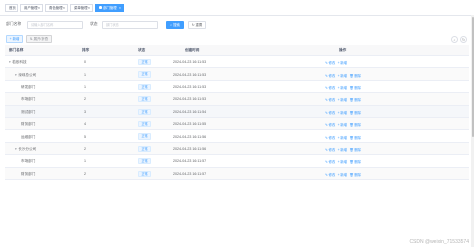 The height and width of the screenshot is (247, 474). I want to click on status-select: 部门状态, so click(130, 25).